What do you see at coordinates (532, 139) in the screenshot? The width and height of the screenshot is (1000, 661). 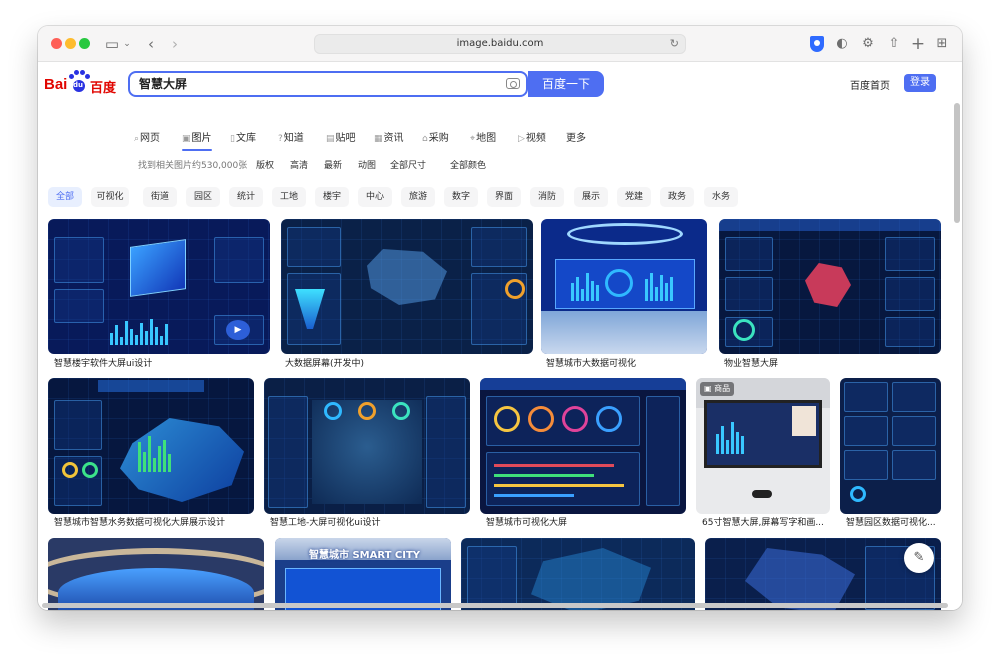 I see `tab-video: ▷视频` at bounding box center [532, 139].